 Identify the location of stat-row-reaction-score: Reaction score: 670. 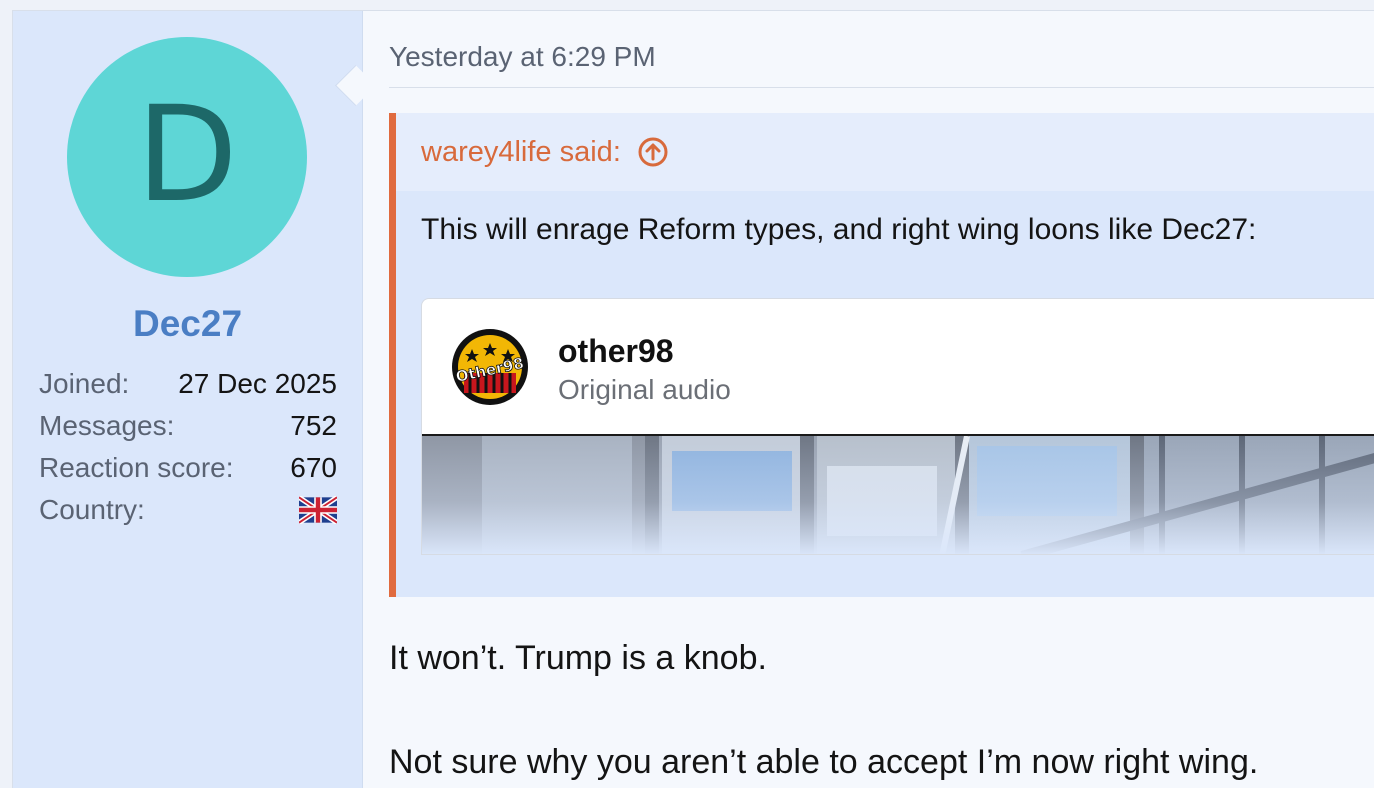
(188, 468).